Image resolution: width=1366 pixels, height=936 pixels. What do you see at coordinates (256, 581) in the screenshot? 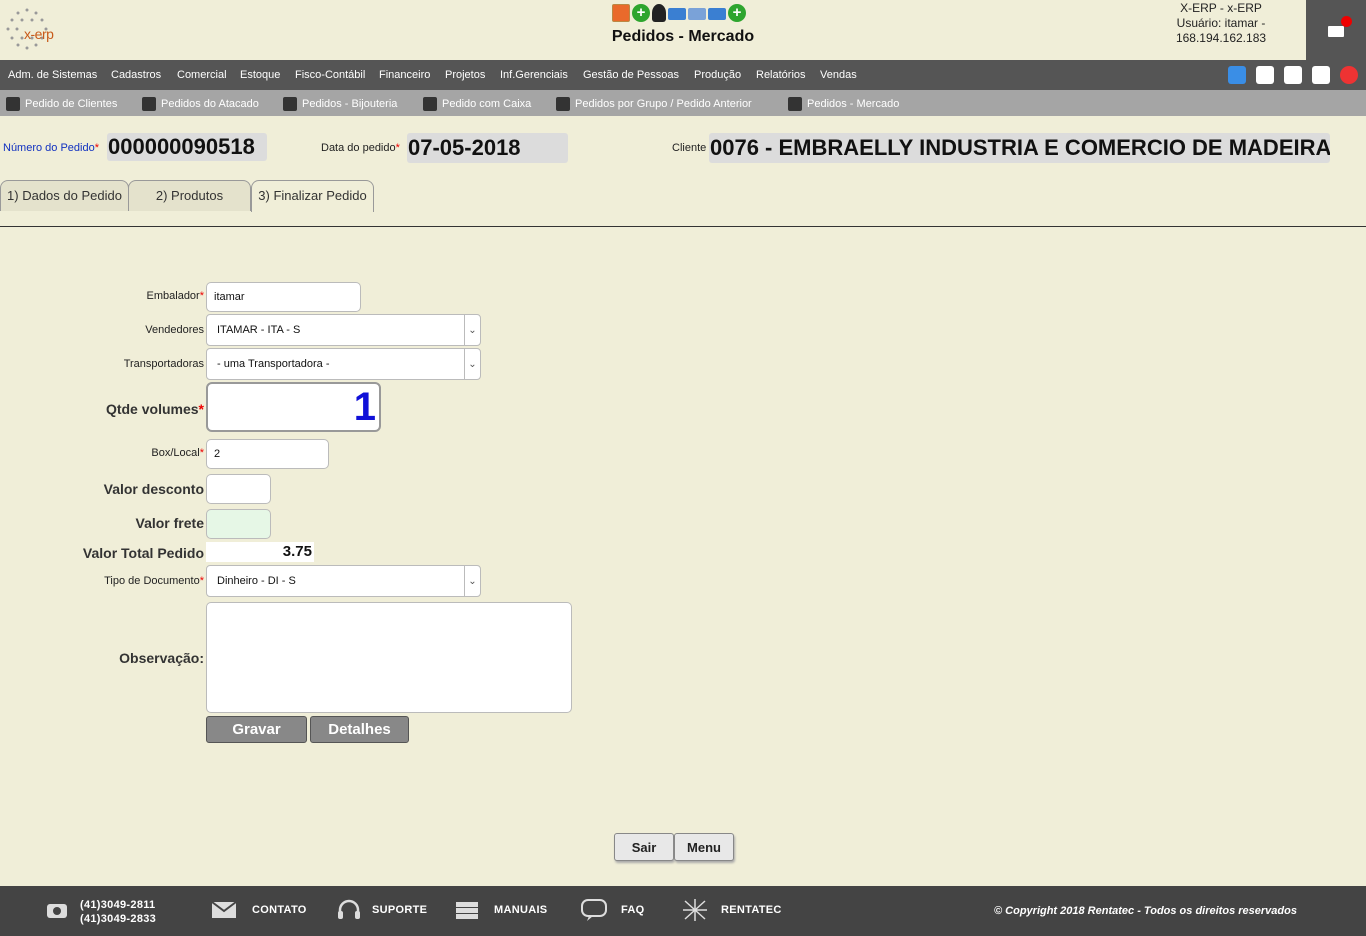
I see `tipo-documento-selected: Dinheiro - DI - S` at bounding box center [256, 581].